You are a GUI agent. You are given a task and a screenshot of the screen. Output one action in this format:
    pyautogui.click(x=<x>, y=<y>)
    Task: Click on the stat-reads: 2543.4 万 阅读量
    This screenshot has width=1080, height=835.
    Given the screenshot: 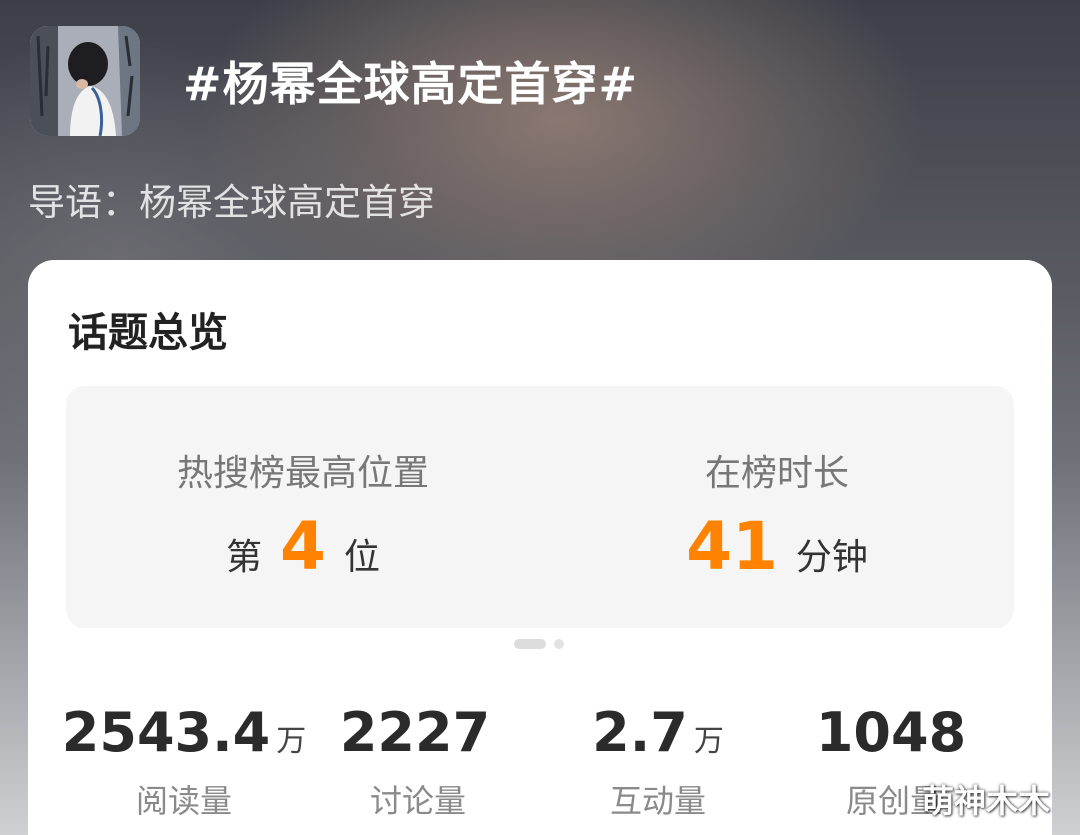 What is the action you would take?
    pyautogui.click(x=184, y=764)
    